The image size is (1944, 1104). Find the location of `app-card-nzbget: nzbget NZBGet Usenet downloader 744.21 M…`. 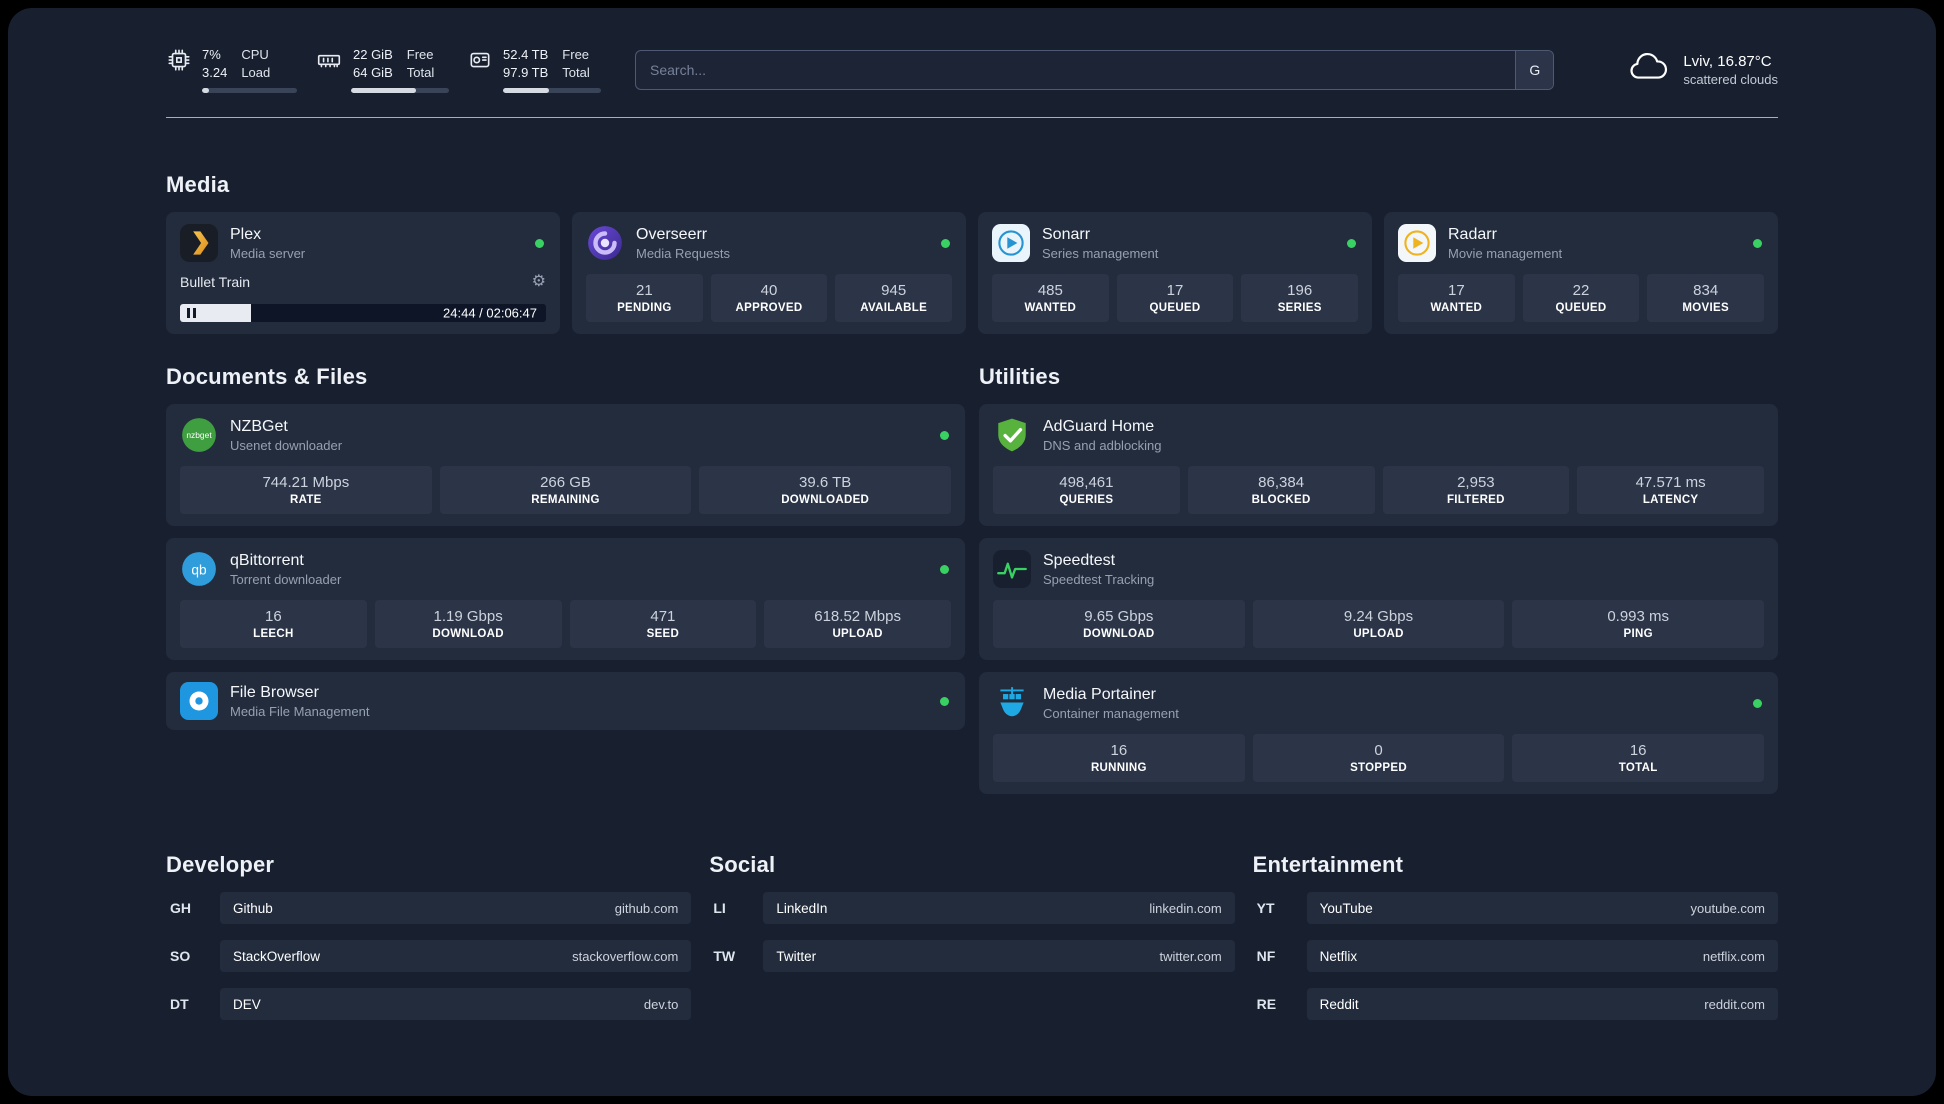

app-card-nzbget: nzbget NZBGet Usenet downloader 744.21 M… is located at coordinates (565, 465).